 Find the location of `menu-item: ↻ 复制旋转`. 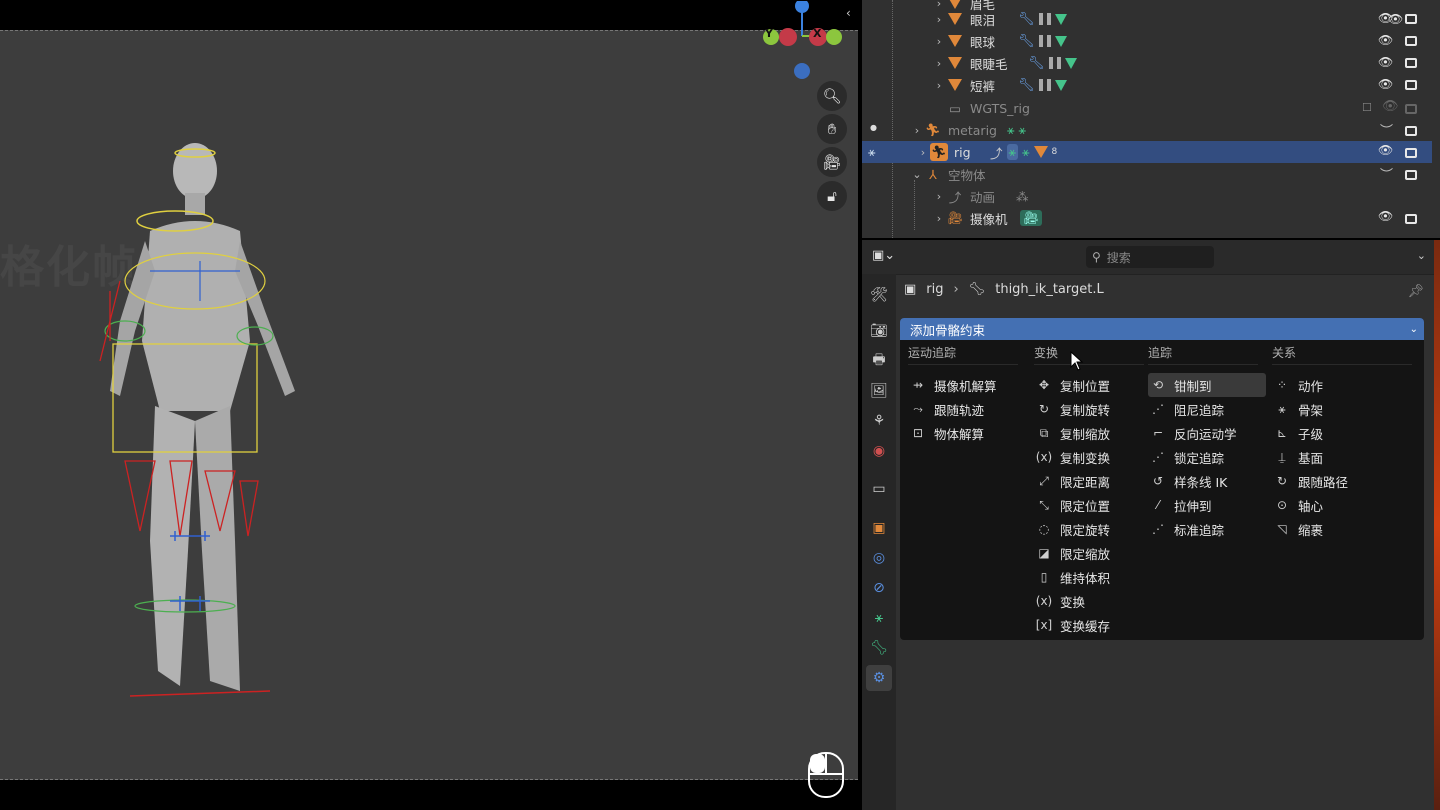

menu-item: ↻ 复制旋转 is located at coordinates (1093, 409).